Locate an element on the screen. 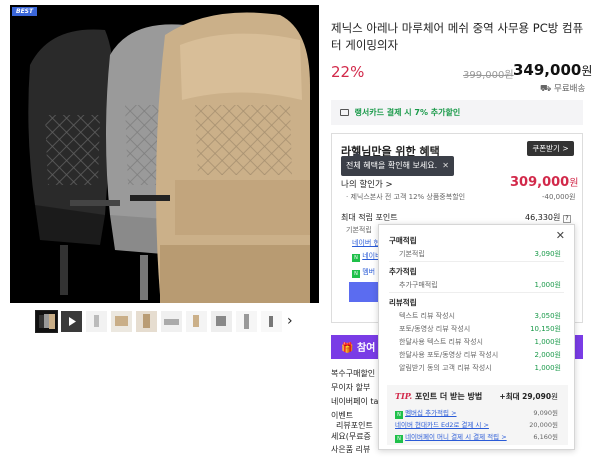  tip-row-value: 20,000원 is located at coordinates (543, 425).